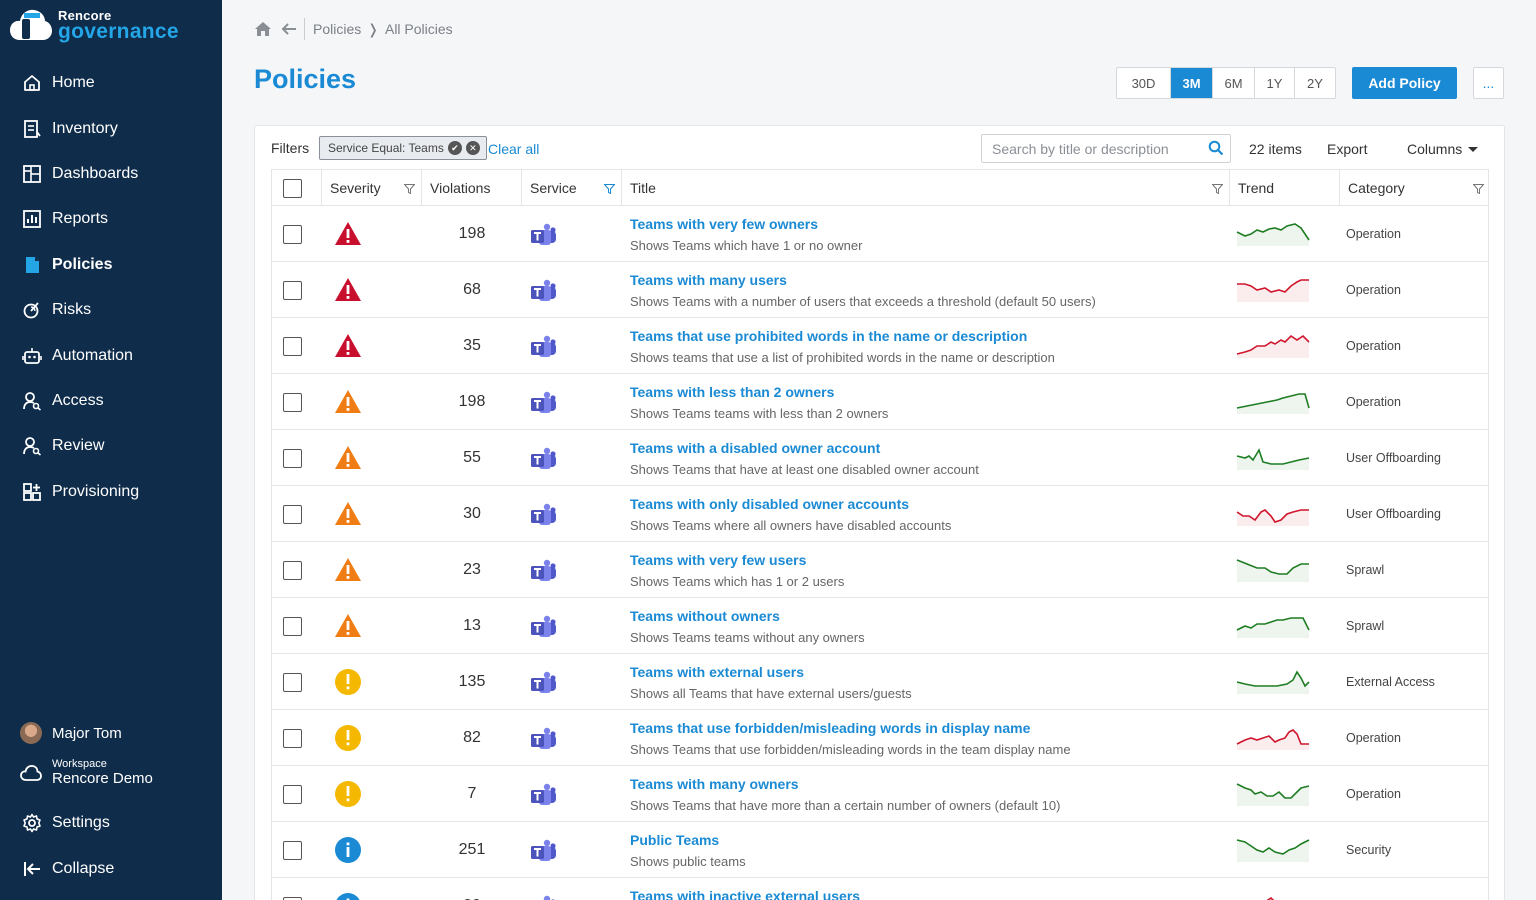  What do you see at coordinates (724, 224) in the screenshot?
I see `policy-title-link: Teams with very few owners` at bounding box center [724, 224].